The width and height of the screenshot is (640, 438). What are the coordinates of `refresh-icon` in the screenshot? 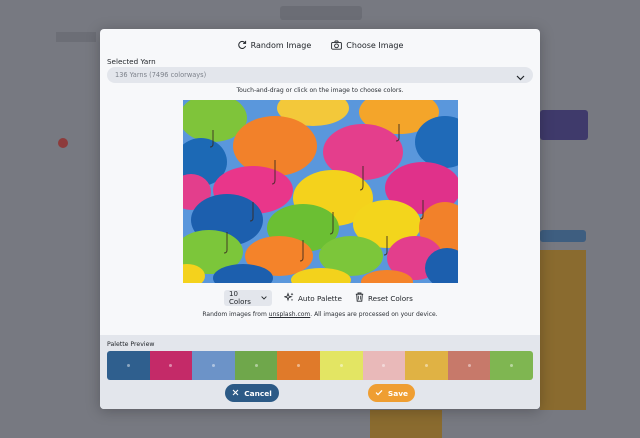 It's located at (242, 45).